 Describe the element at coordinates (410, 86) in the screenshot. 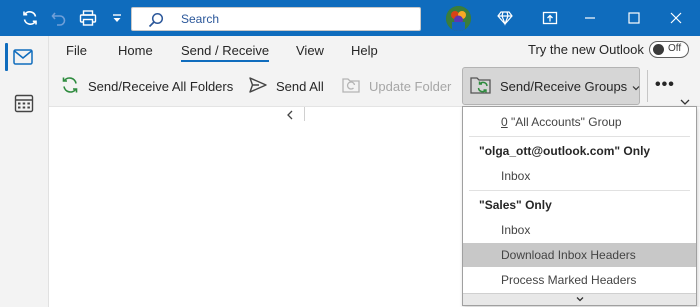

I see `update-folder-label: Update Folder` at that location.